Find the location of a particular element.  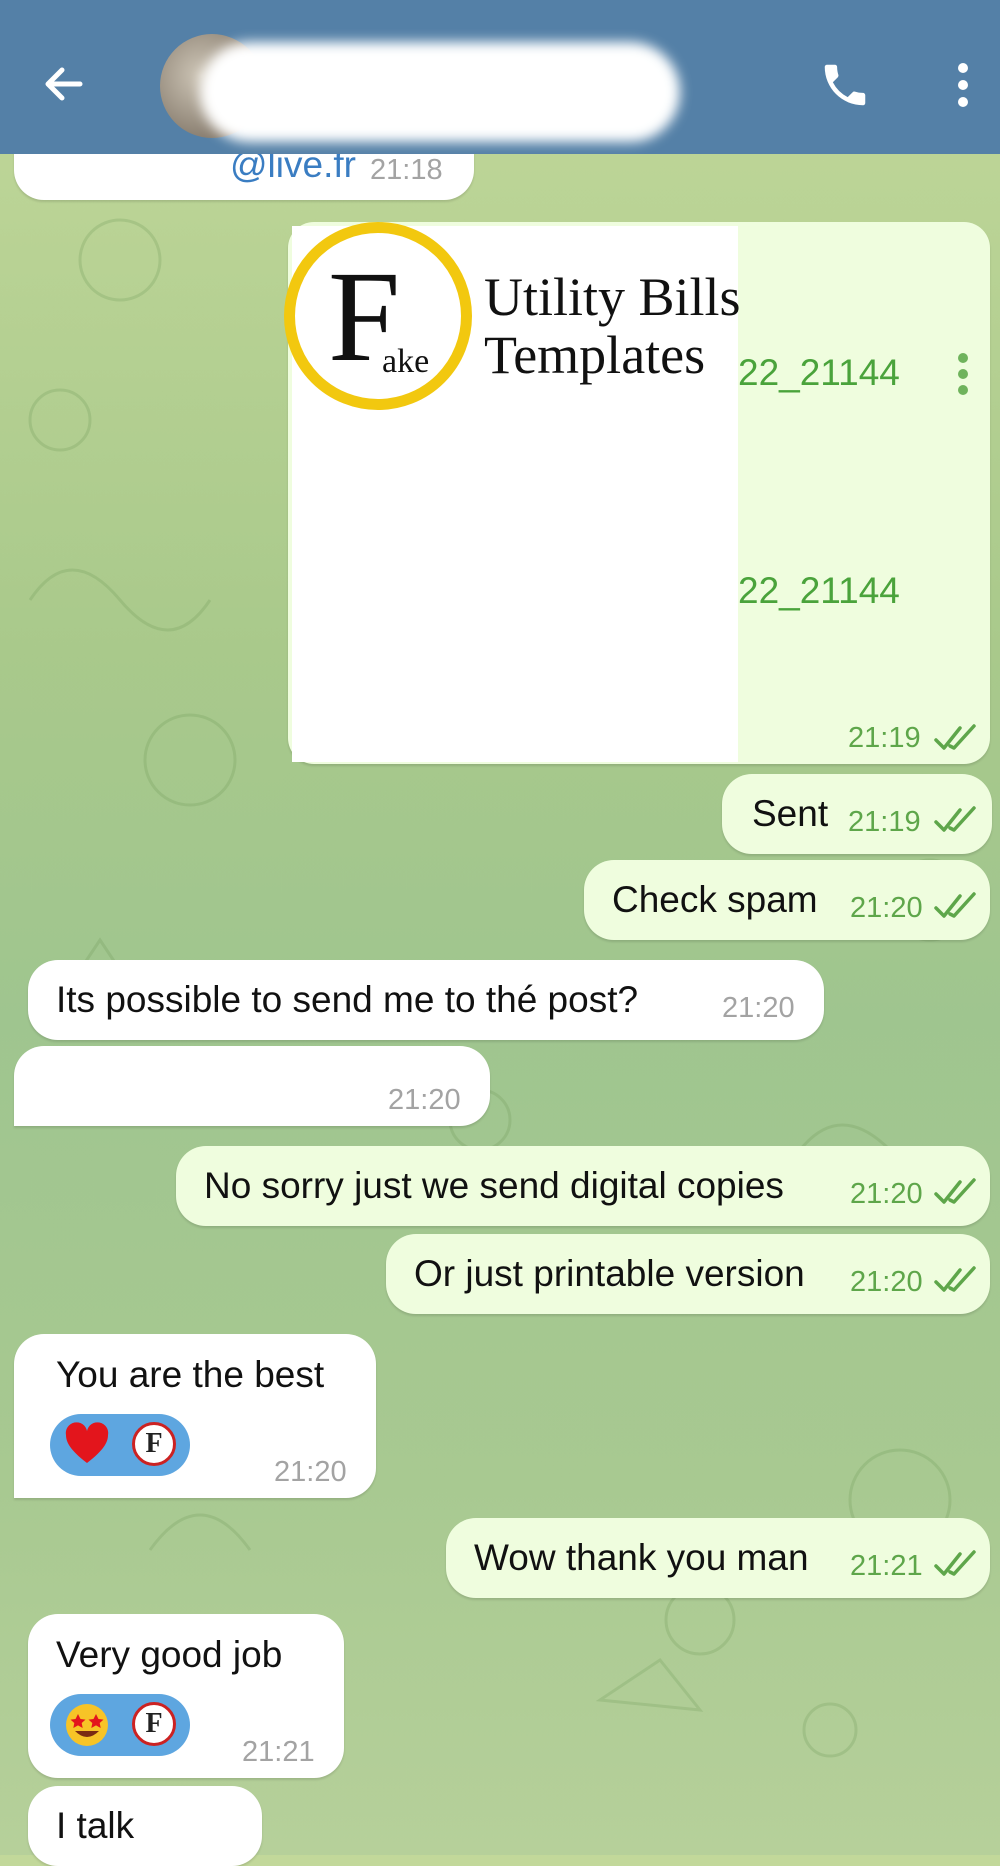

message-outgoing: Sent 21:19 is located at coordinates (857, 814).